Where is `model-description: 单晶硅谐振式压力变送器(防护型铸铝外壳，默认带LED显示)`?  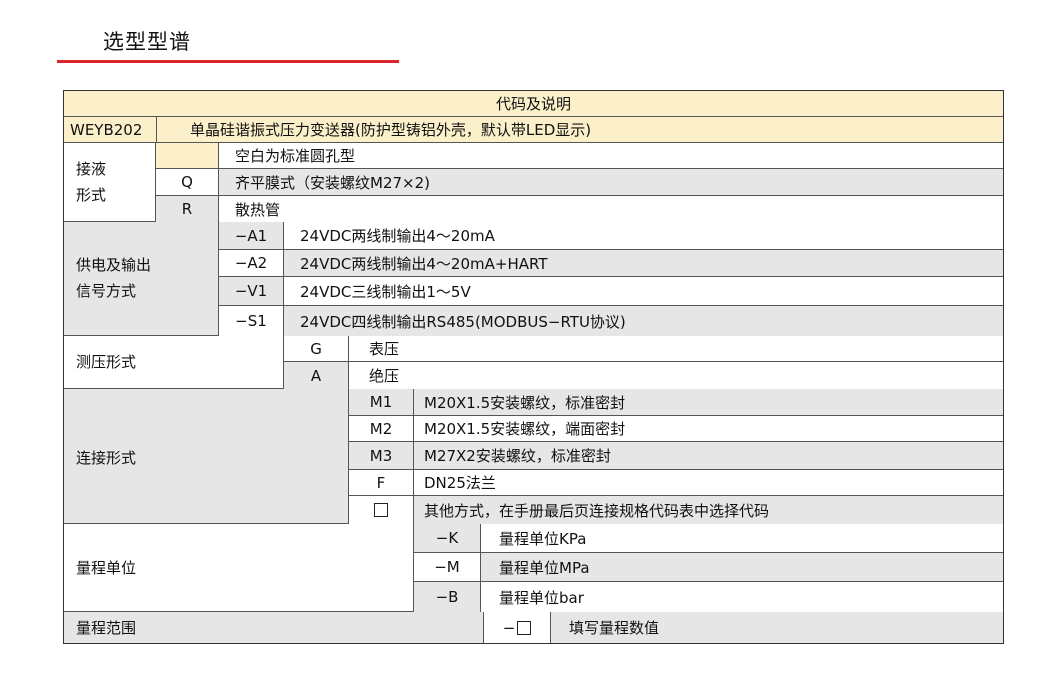 model-description: 单晶硅谐振式压力变送器(防护型铸铝外壳，默认带LED显示) is located at coordinates (391, 130).